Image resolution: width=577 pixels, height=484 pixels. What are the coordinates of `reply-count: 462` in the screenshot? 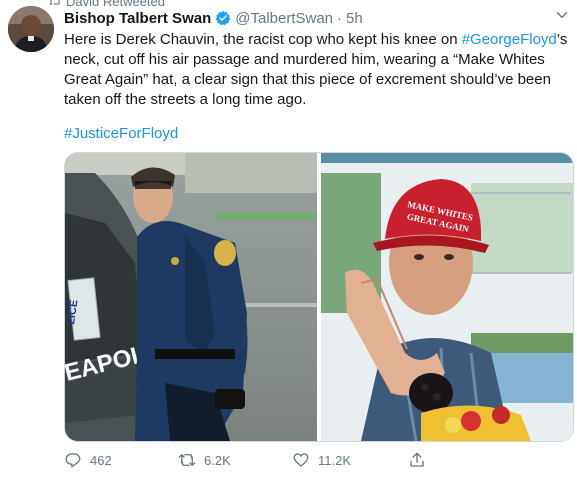 It's located at (101, 460).